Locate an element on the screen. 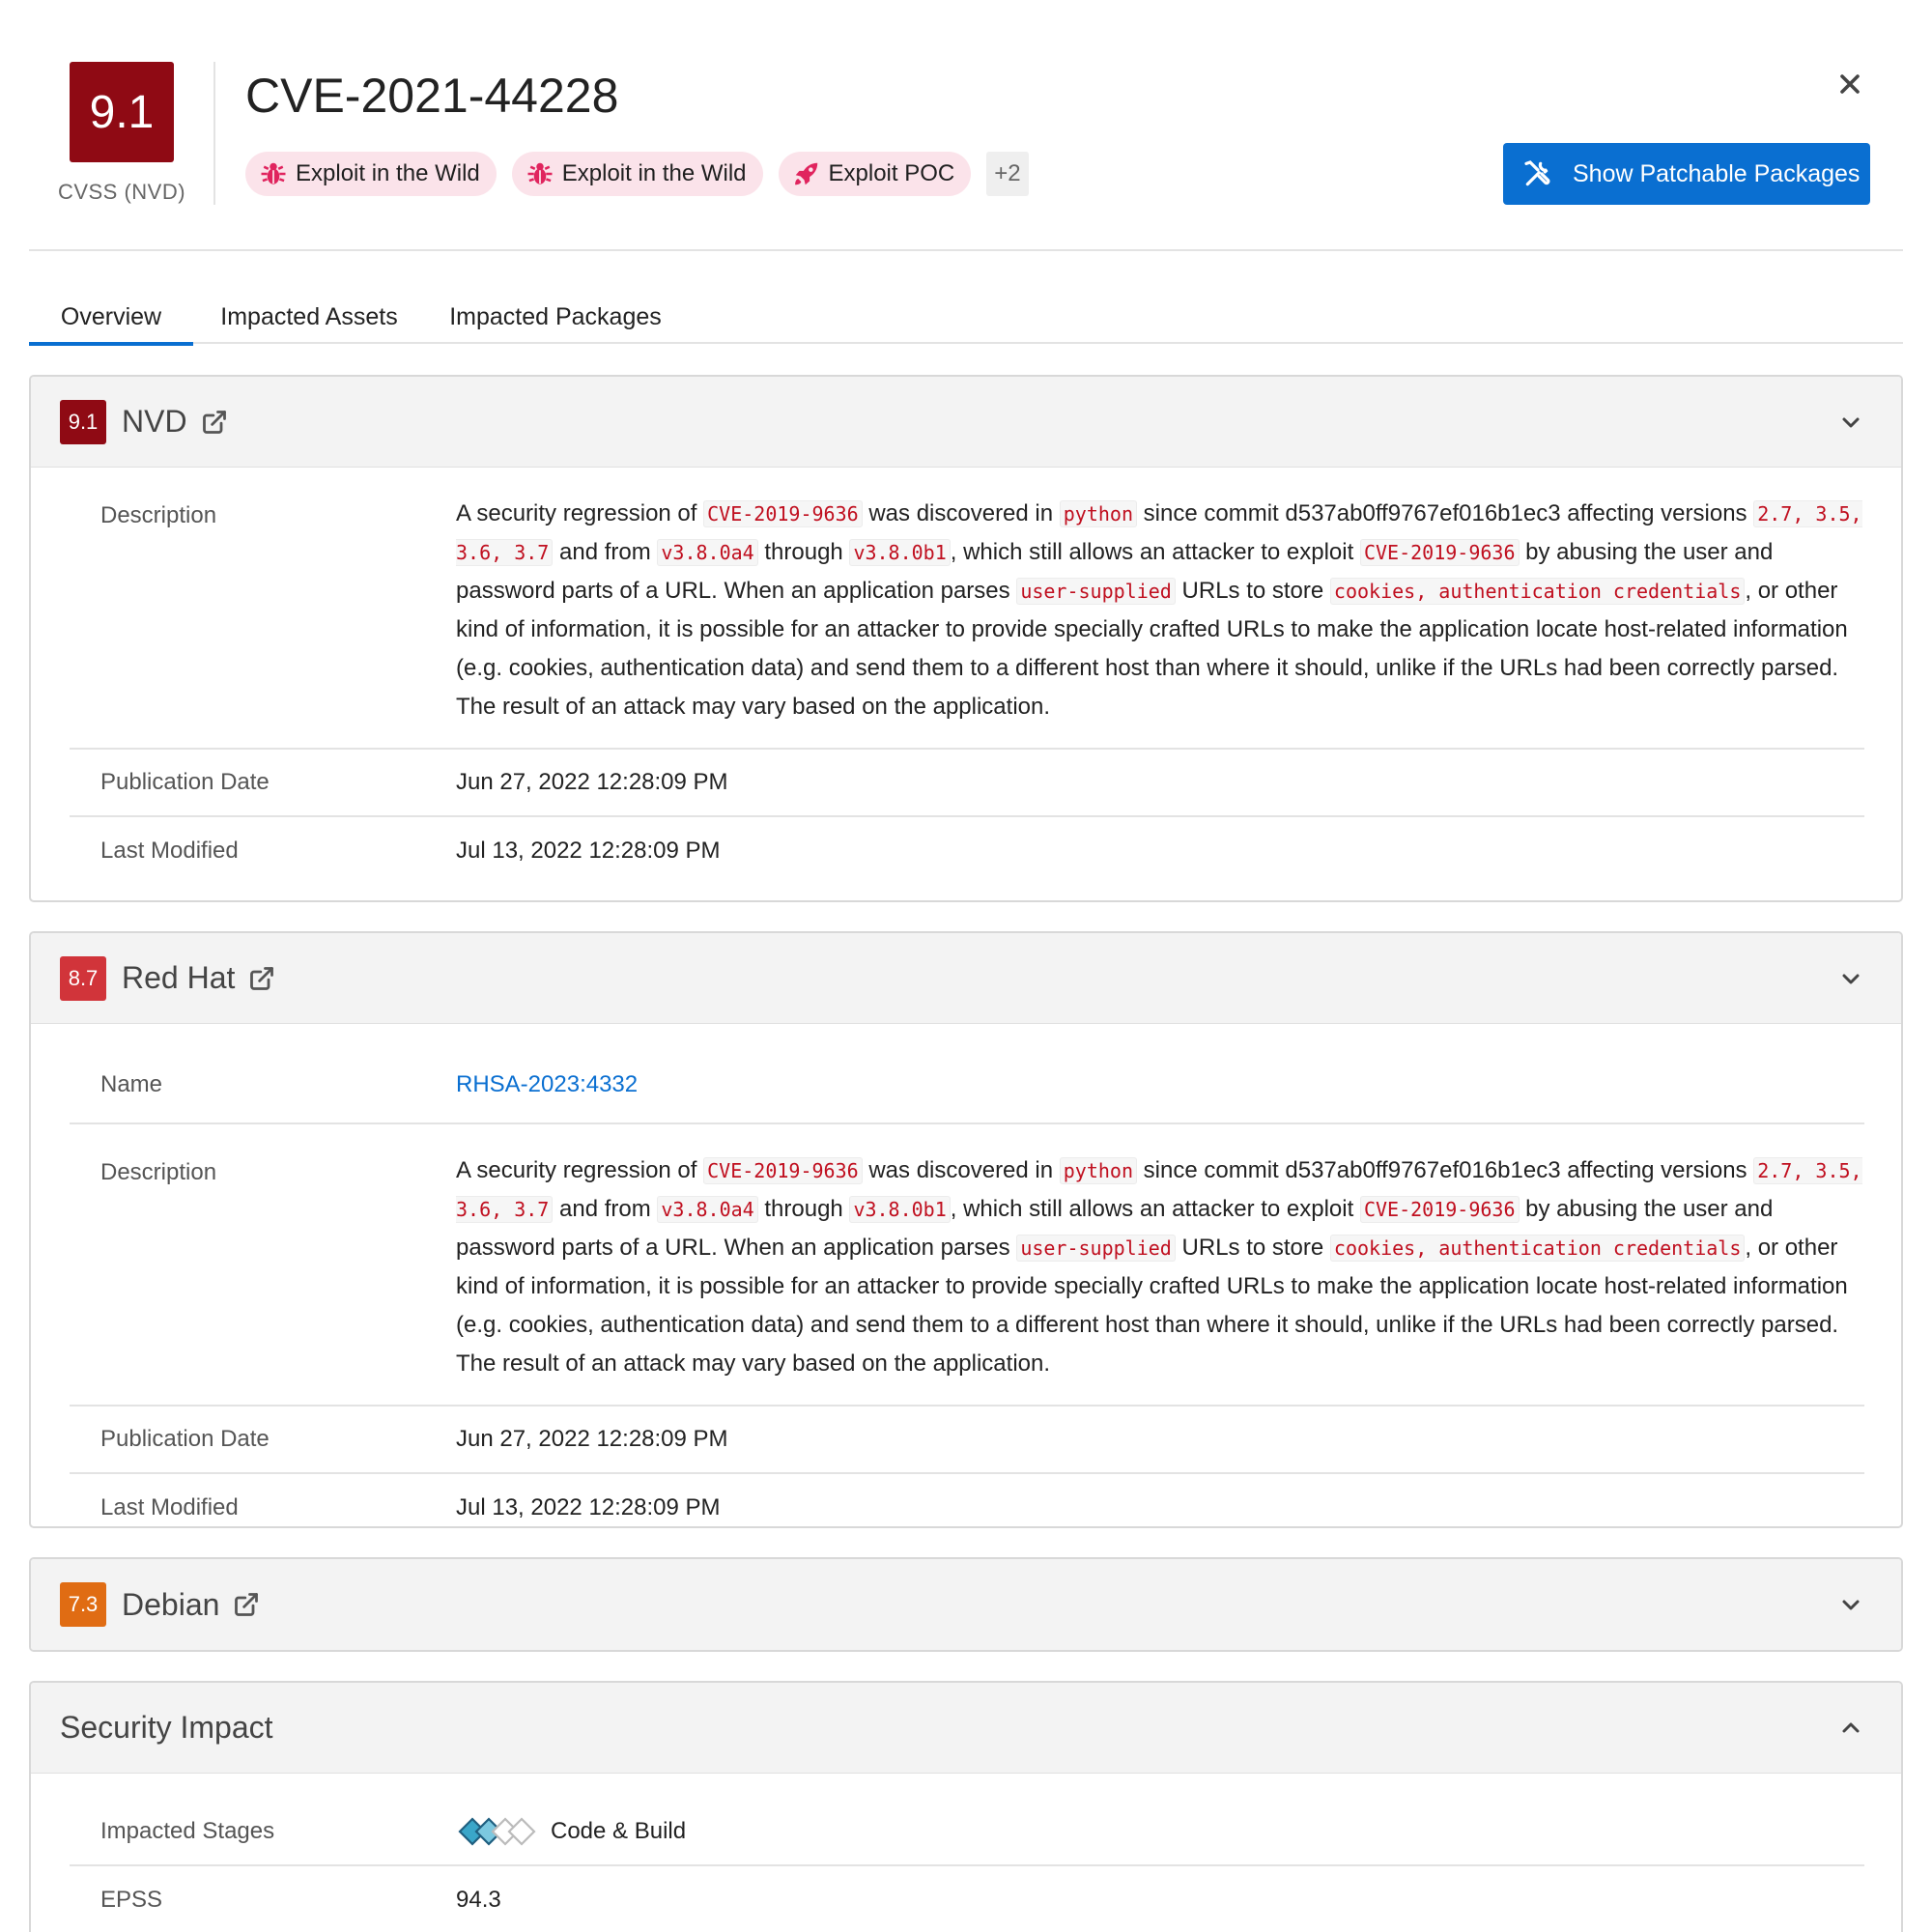  cvss-score-box: 9.1 is located at coordinates (122, 112).